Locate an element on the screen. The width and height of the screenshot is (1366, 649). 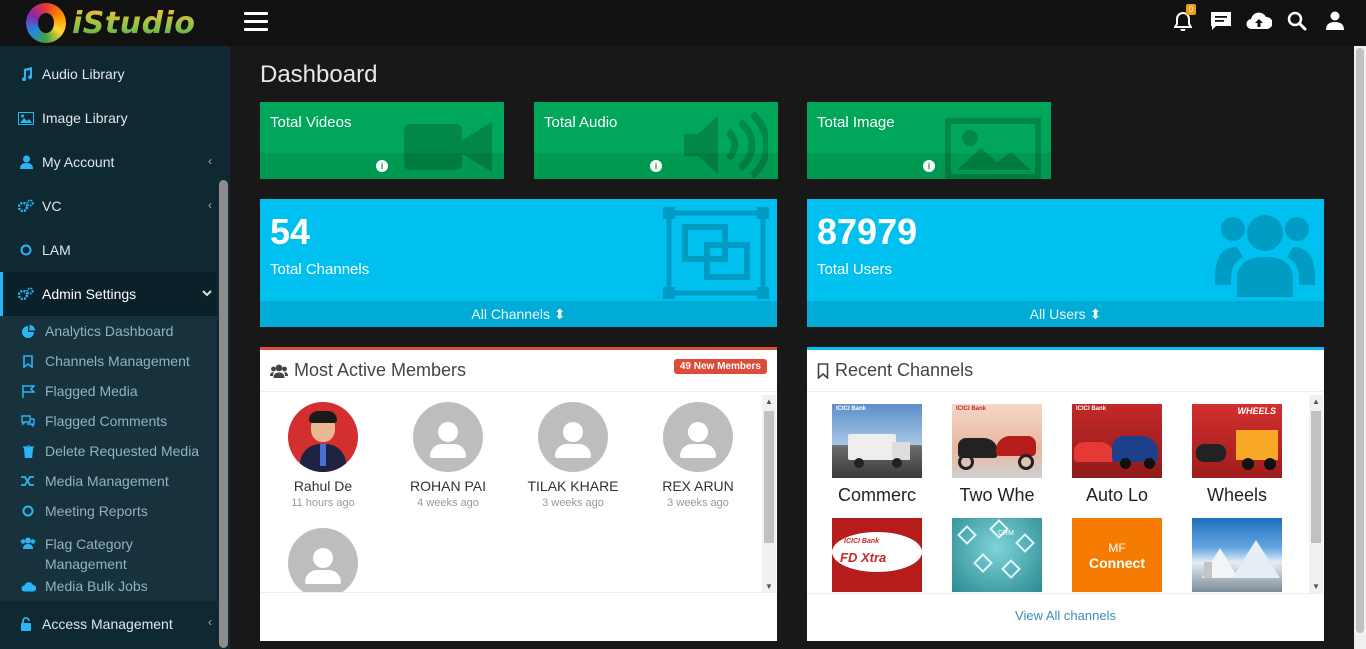
submenu-item-channels-management: Channels Management is located at coordinates (115, 361).